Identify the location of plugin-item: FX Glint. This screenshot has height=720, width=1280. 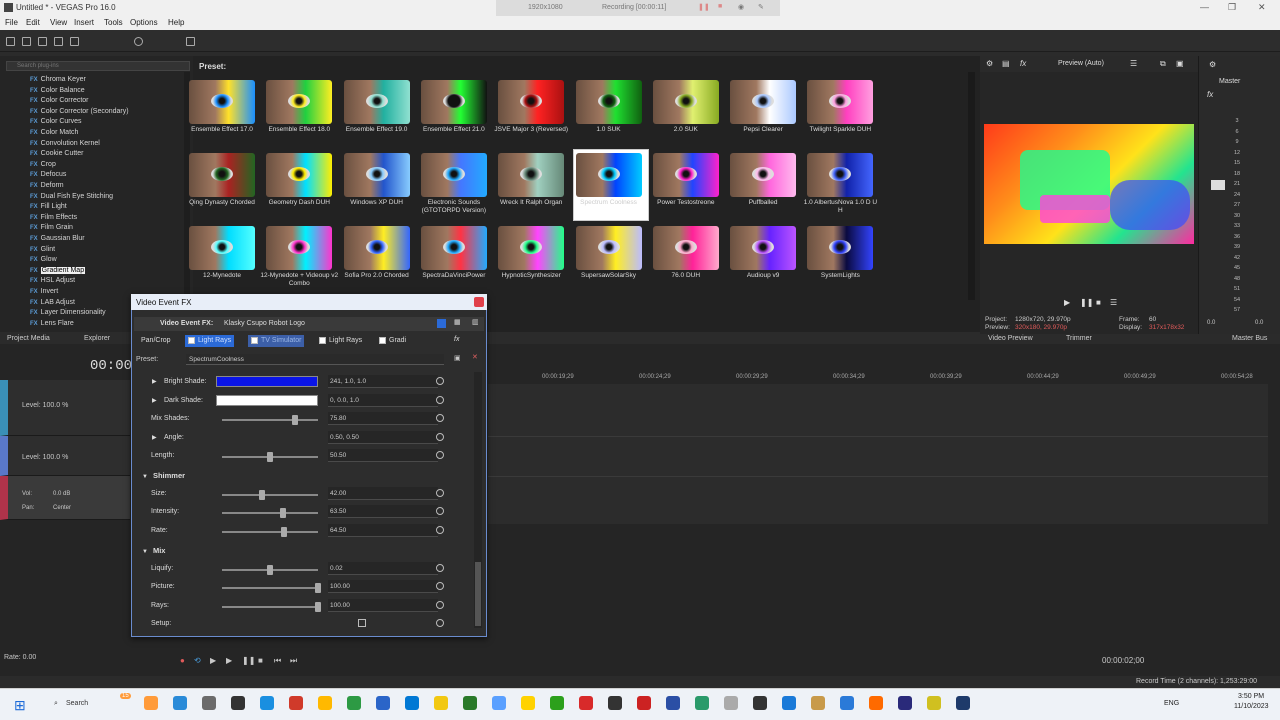
(42, 249).